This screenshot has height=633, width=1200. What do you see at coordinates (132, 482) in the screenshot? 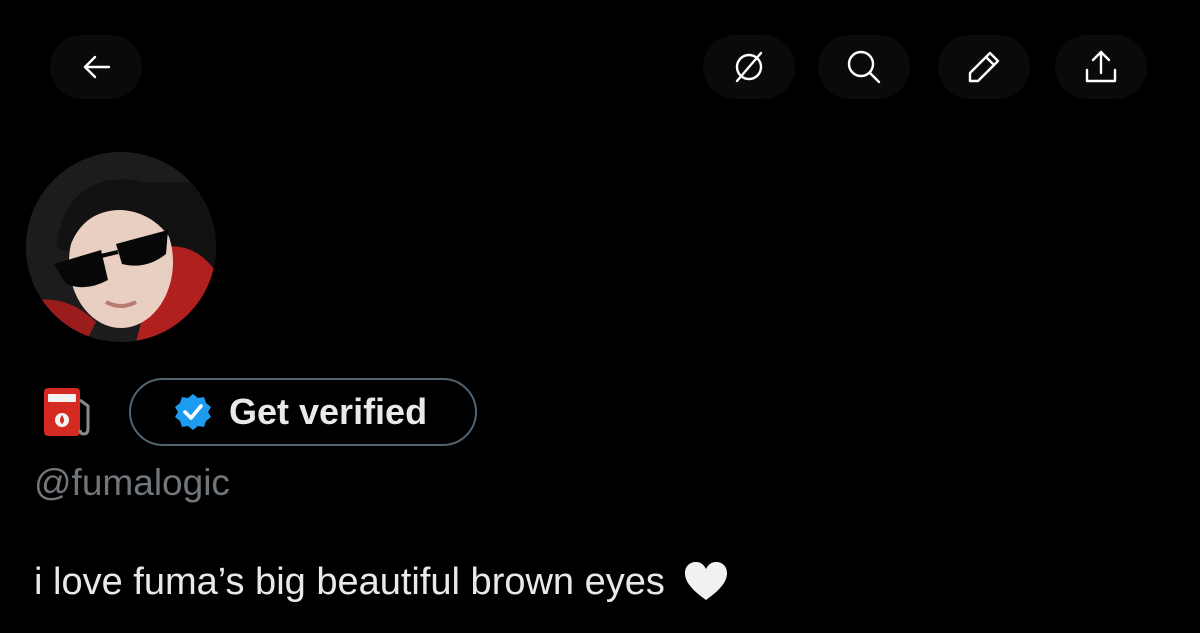
I see `profile-handle: @fumalogic` at bounding box center [132, 482].